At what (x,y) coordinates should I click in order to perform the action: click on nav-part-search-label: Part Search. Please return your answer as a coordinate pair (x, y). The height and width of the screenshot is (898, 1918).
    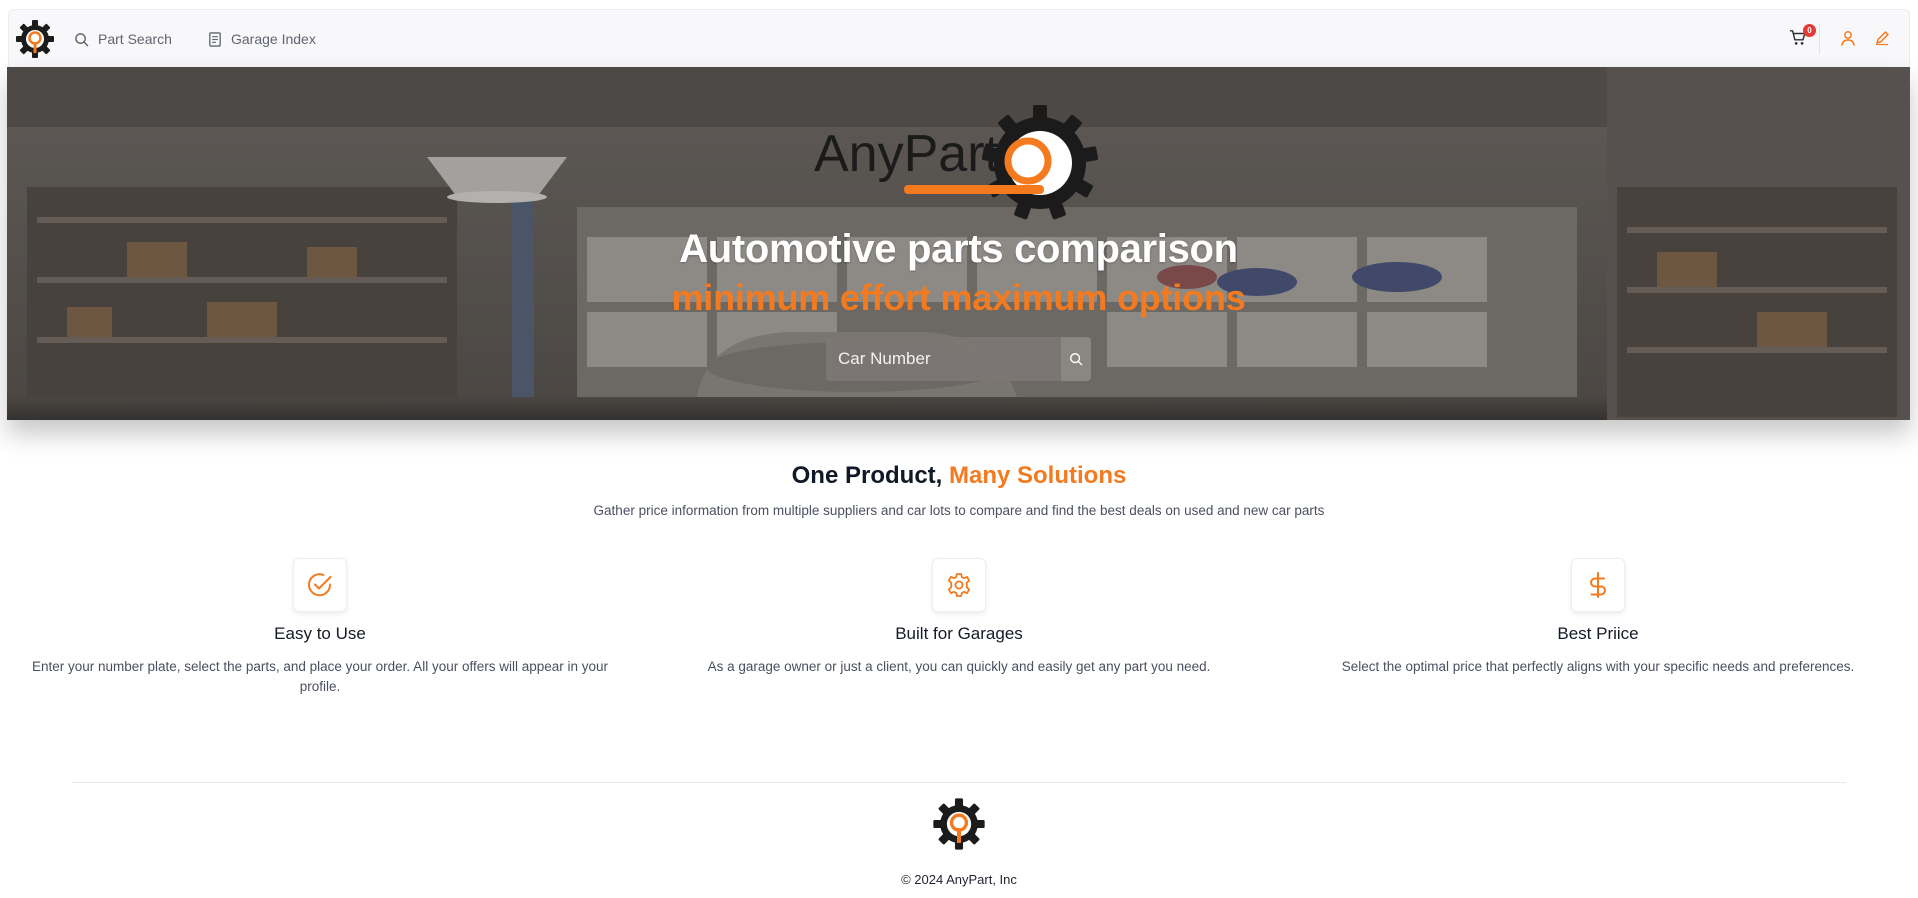
    Looking at the image, I should click on (135, 39).